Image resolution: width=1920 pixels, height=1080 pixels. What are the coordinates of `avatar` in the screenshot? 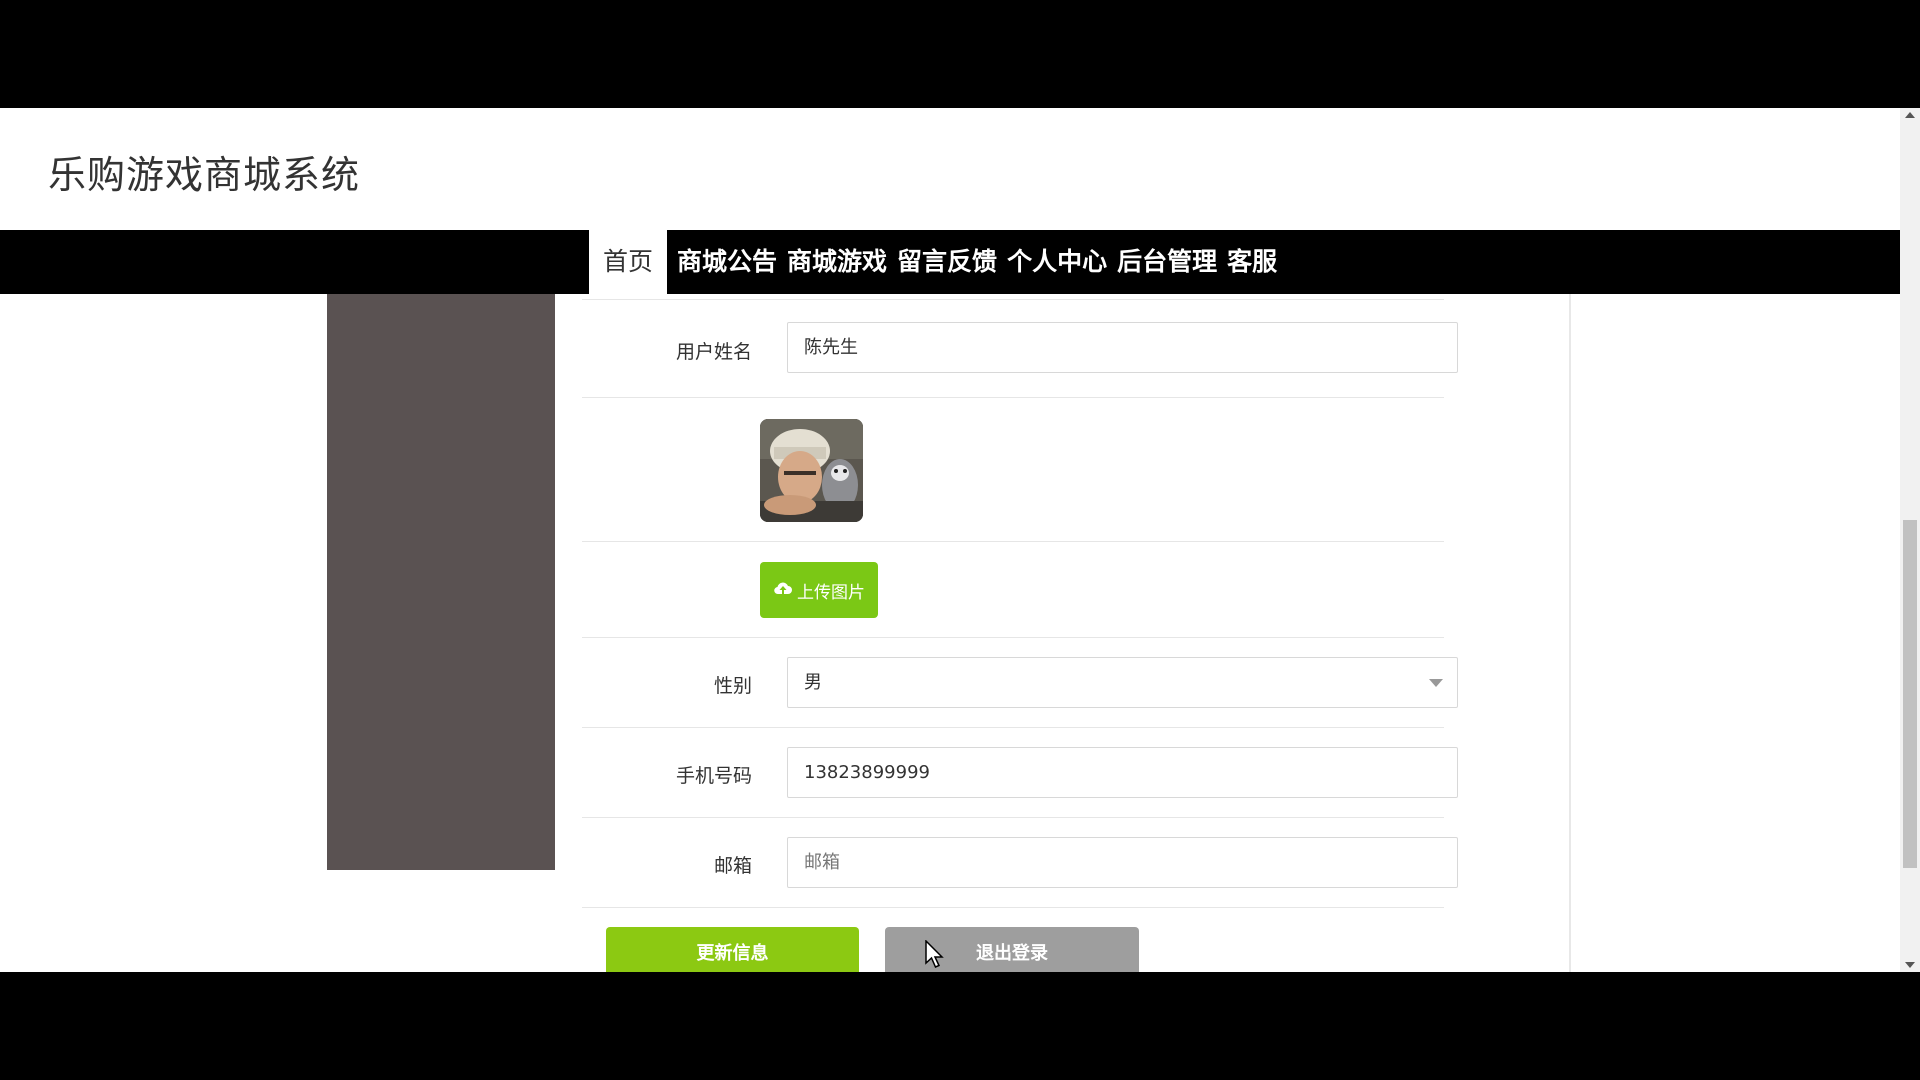 It's located at (811, 470).